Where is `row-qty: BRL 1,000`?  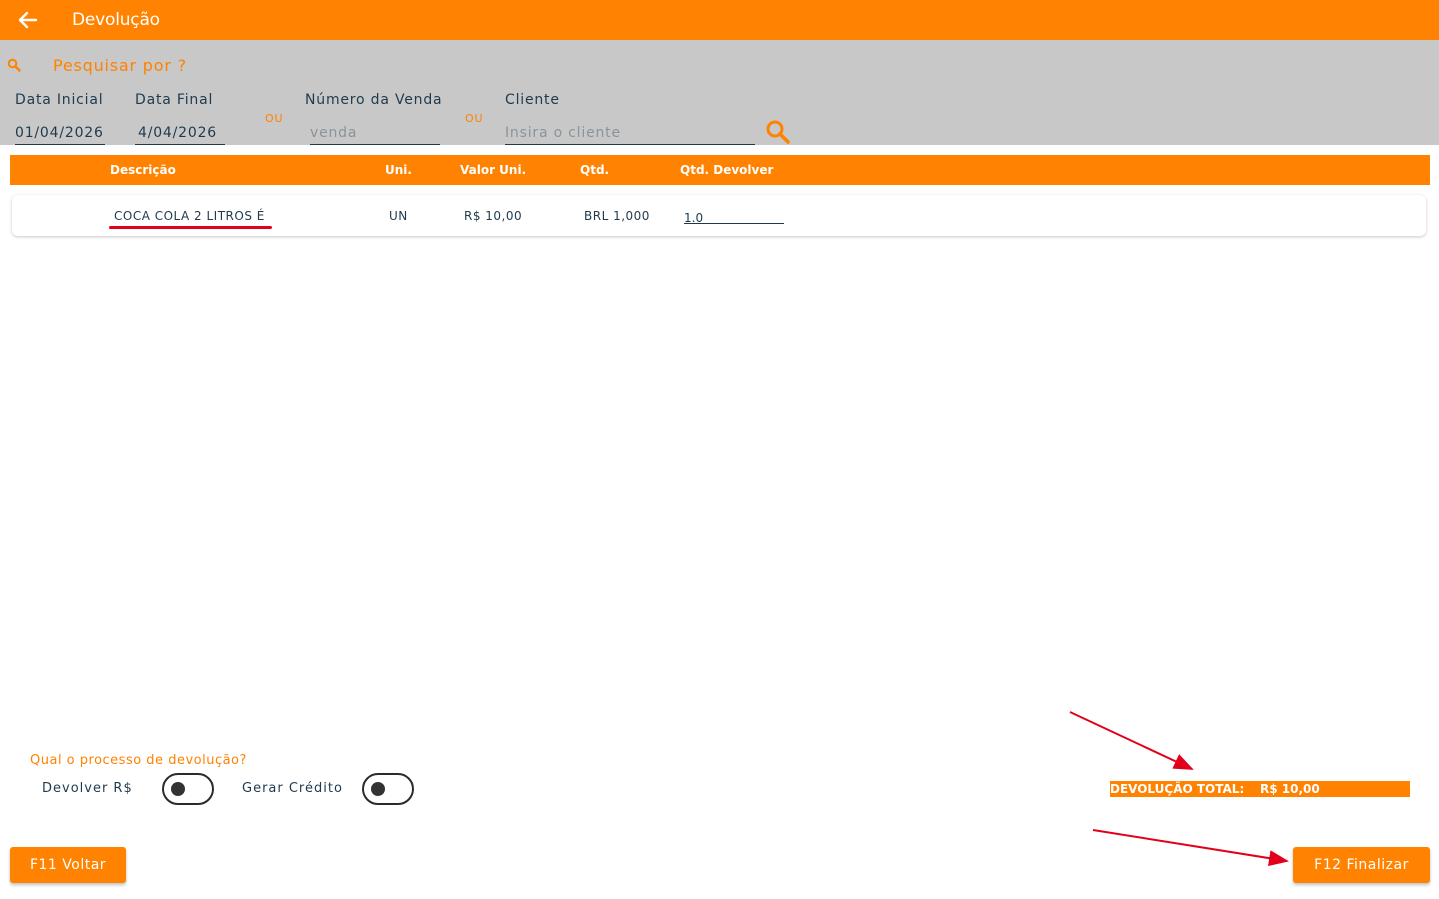 row-qty: BRL 1,000 is located at coordinates (617, 216).